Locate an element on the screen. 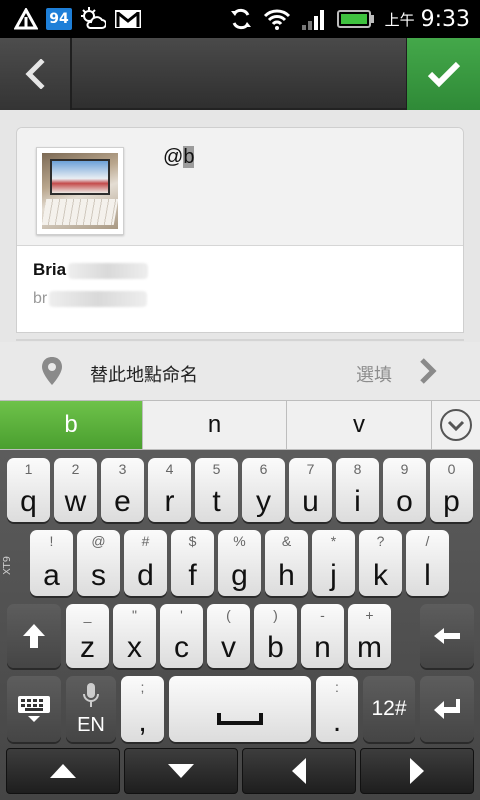  key-v: (v is located at coordinates (228, 636).